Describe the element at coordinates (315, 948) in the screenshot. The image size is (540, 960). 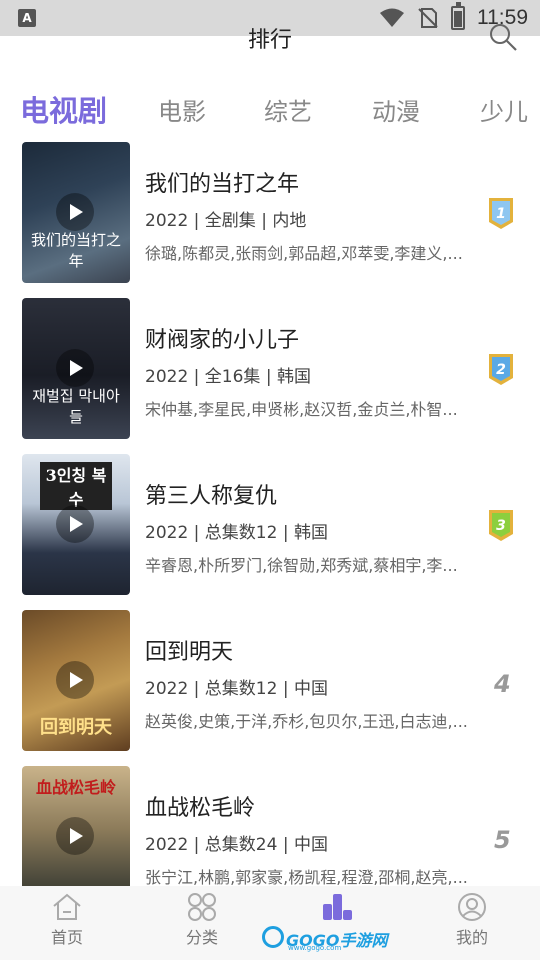
I see `watermark-sub: www.gogo.com` at that location.